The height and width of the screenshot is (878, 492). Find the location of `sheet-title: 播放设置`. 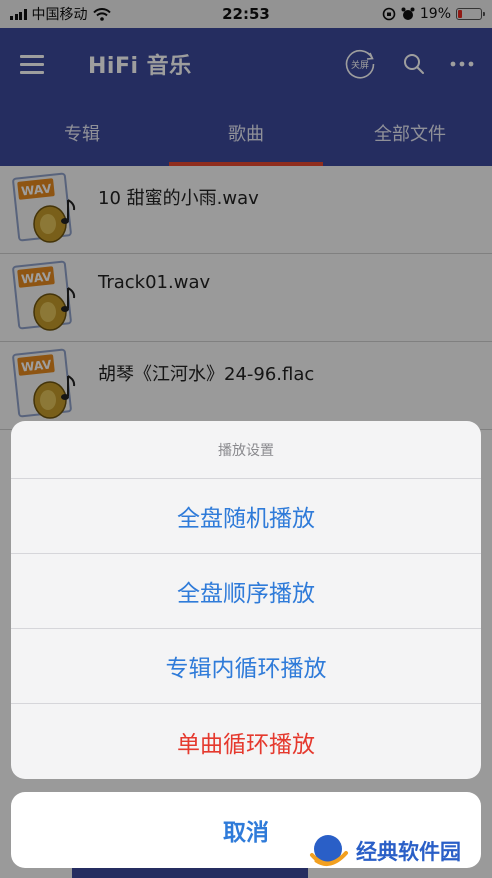

sheet-title: 播放设置 is located at coordinates (246, 450).